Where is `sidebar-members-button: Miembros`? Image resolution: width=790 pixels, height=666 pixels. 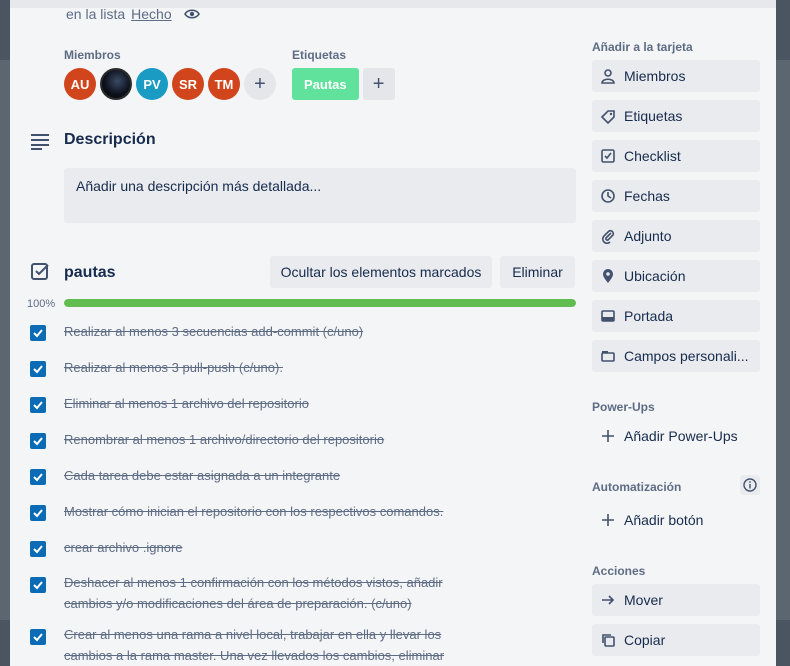 sidebar-members-button: Miembros is located at coordinates (676, 76).